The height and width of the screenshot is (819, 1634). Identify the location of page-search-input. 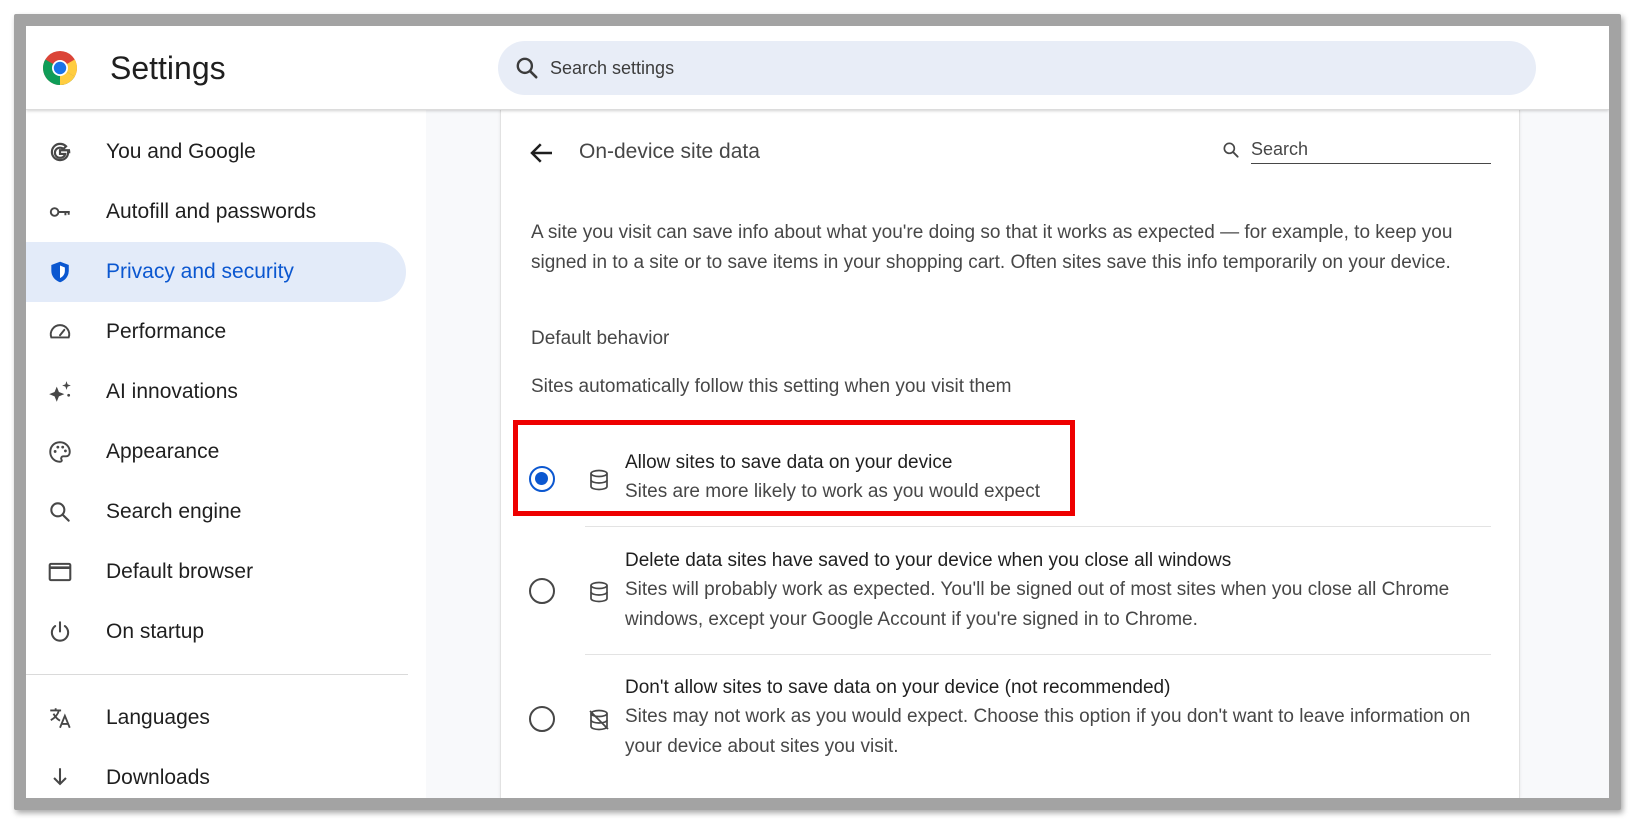
(1371, 150).